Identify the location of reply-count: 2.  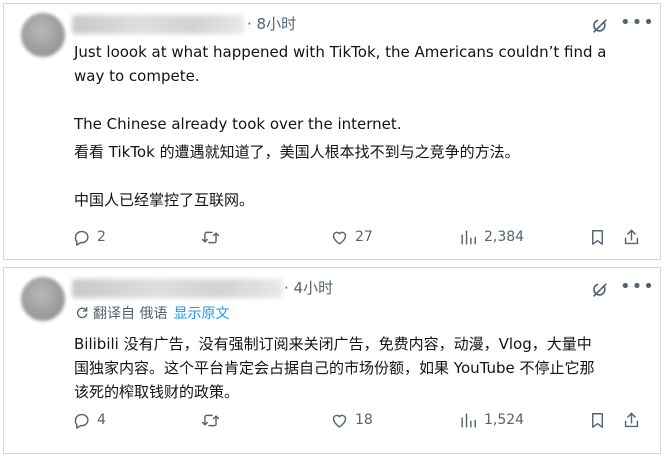
(101, 237).